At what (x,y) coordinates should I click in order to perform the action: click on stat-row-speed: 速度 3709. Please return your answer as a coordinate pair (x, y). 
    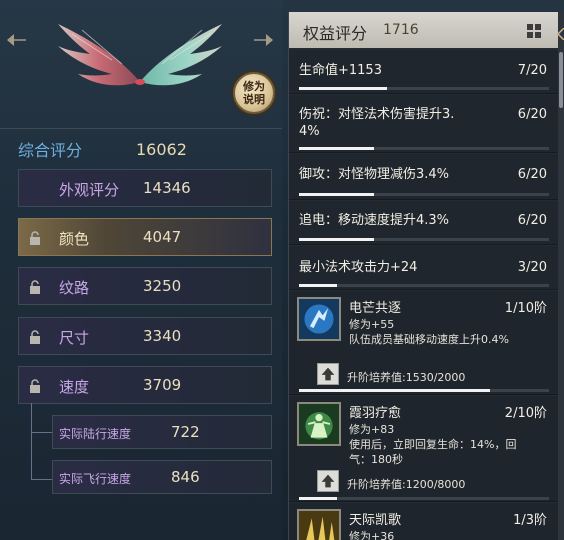
    Looking at the image, I should click on (145, 385).